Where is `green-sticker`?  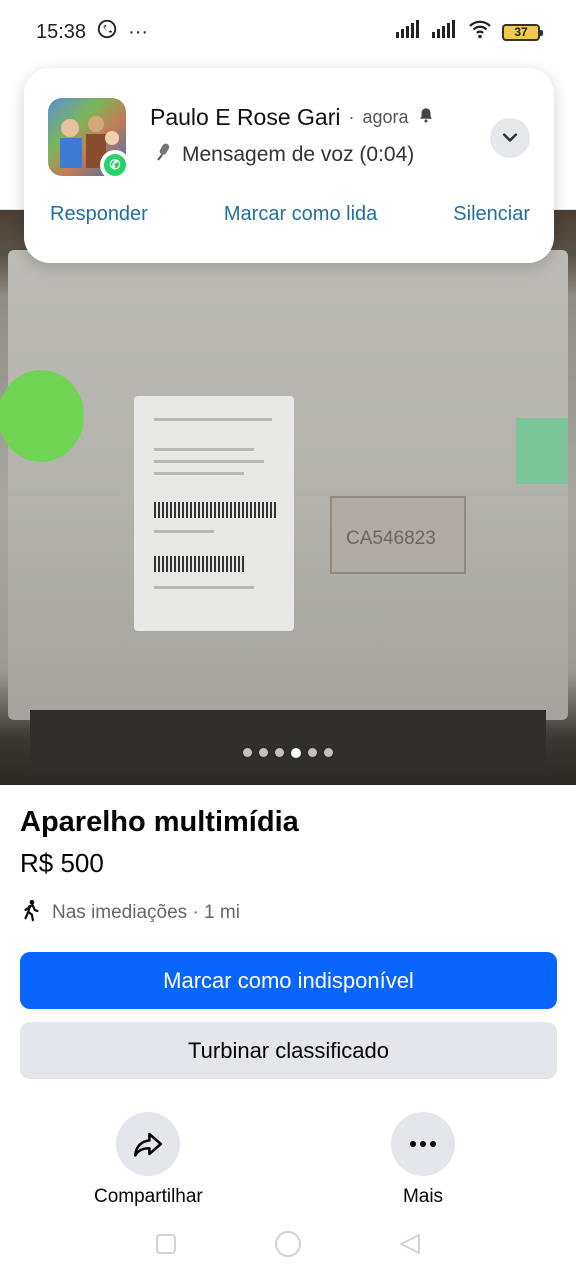 green-sticker is located at coordinates (42, 416).